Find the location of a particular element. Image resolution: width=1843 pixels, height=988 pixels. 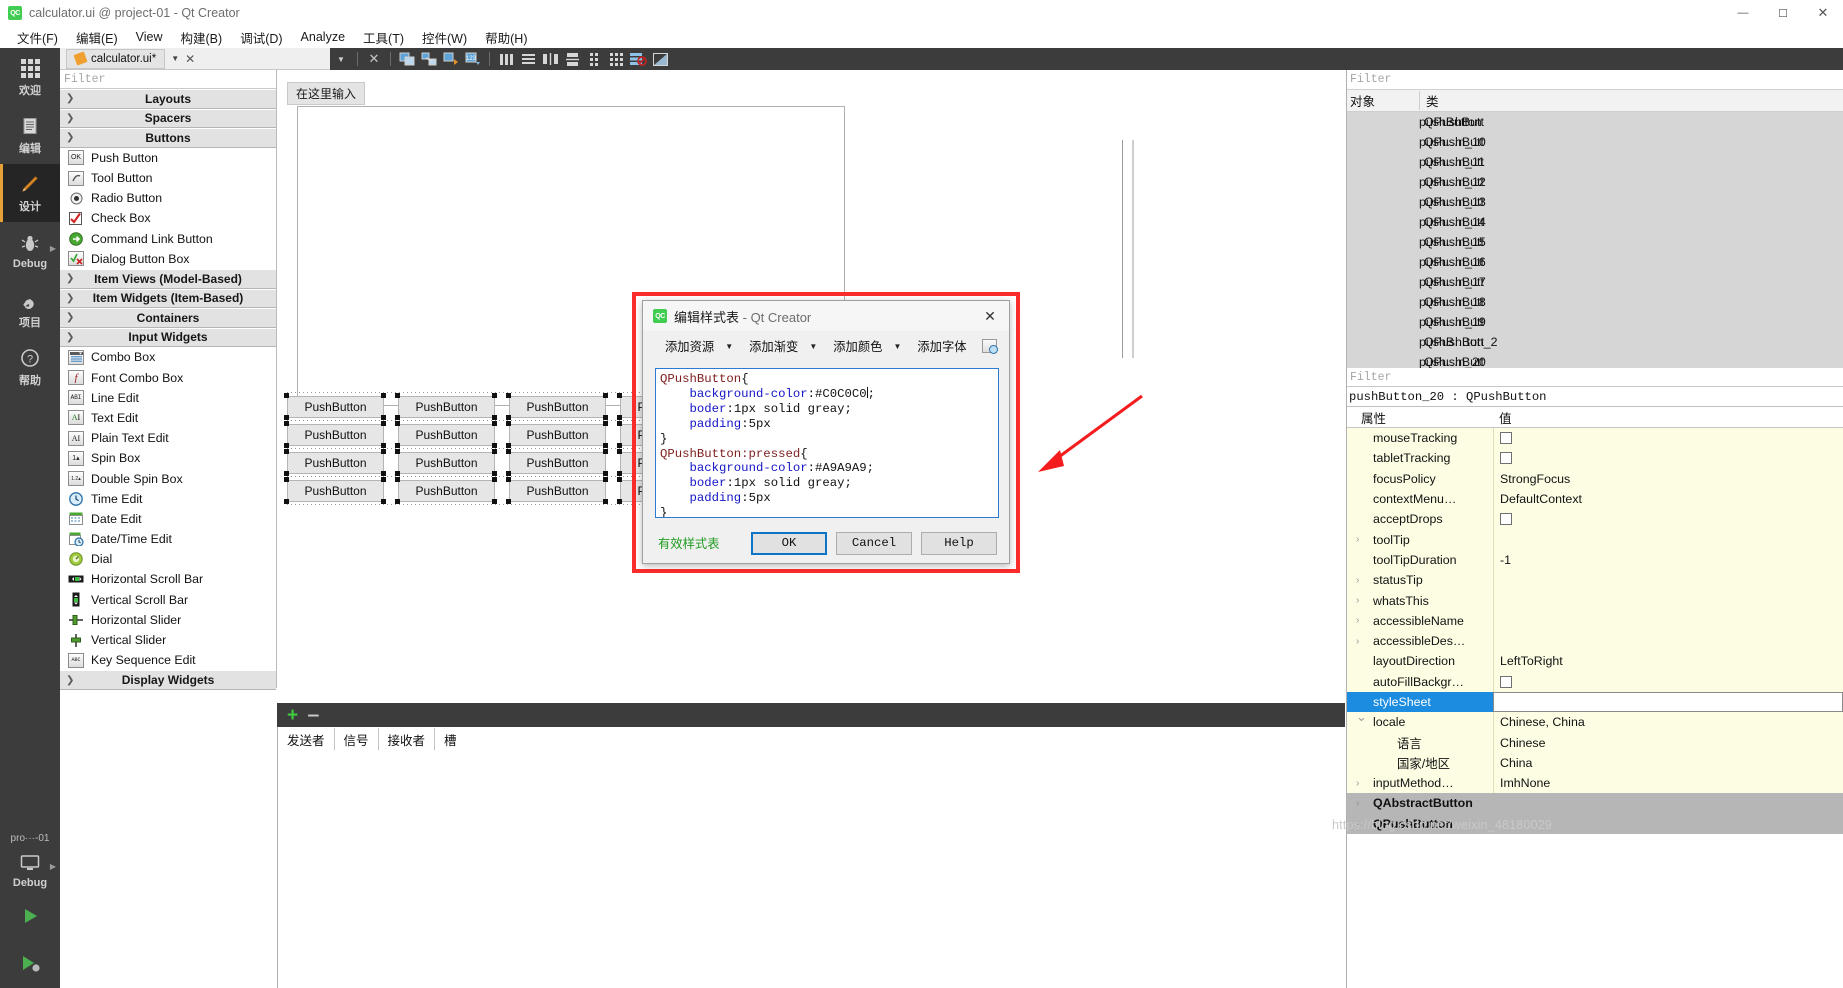

mode-edit: 编辑 is located at coordinates (30, 135).